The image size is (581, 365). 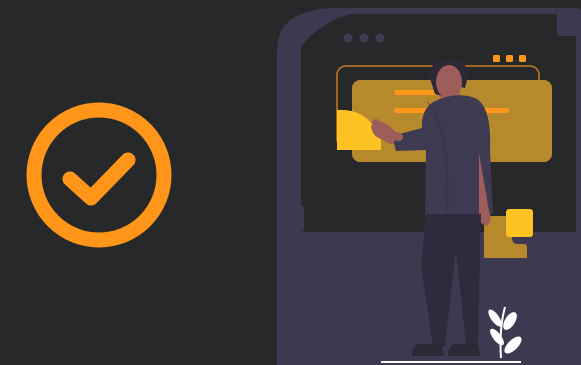 I want to click on three-dots-icon, so click(x=364, y=38).